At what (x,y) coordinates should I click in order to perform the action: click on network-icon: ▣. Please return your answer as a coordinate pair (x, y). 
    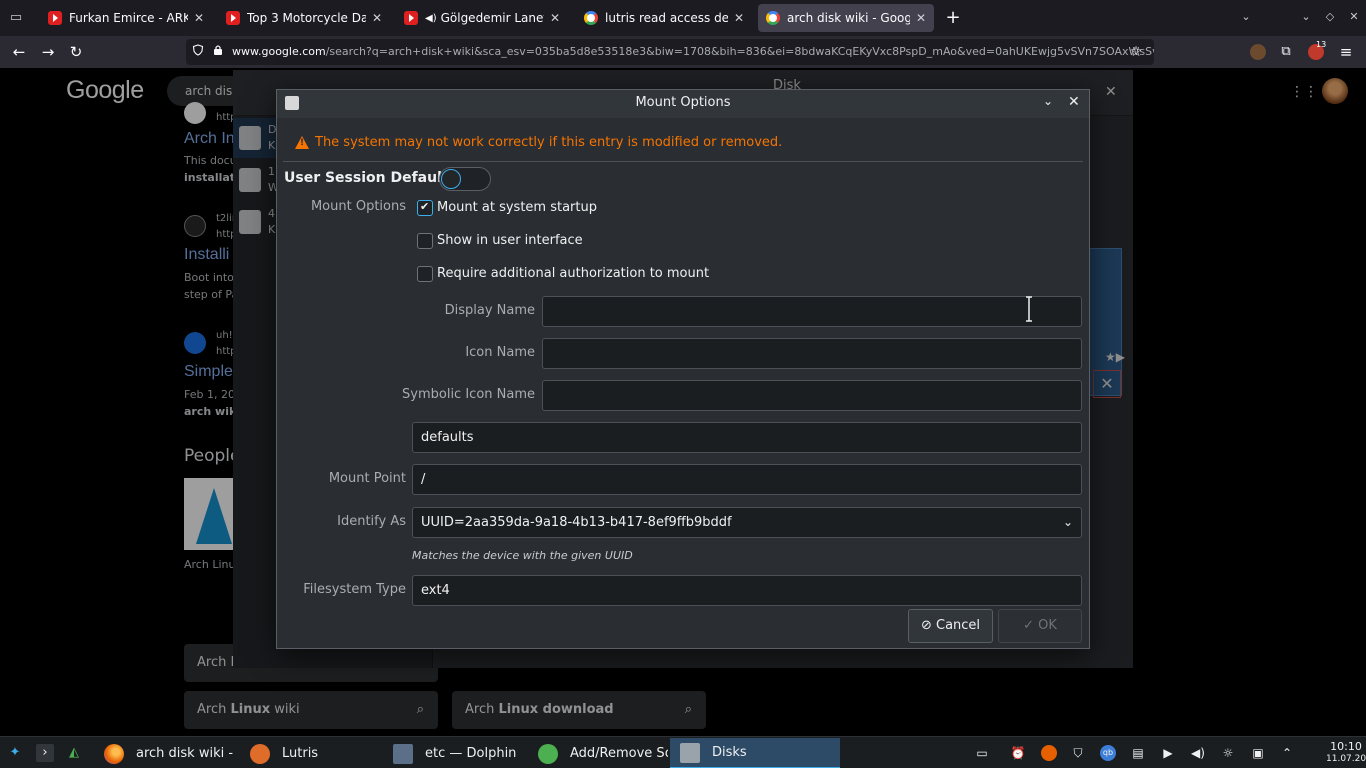
    Looking at the image, I should click on (1258, 753).